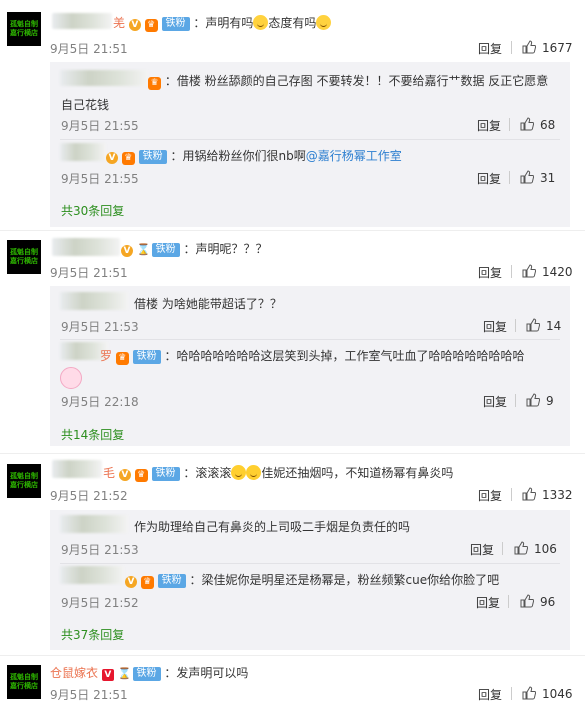 This screenshot has width=585, height=709. What do you see at coordinates (537, 601) in the screenshot?
I see `like-button: 96` at bounding box center [537, 601].